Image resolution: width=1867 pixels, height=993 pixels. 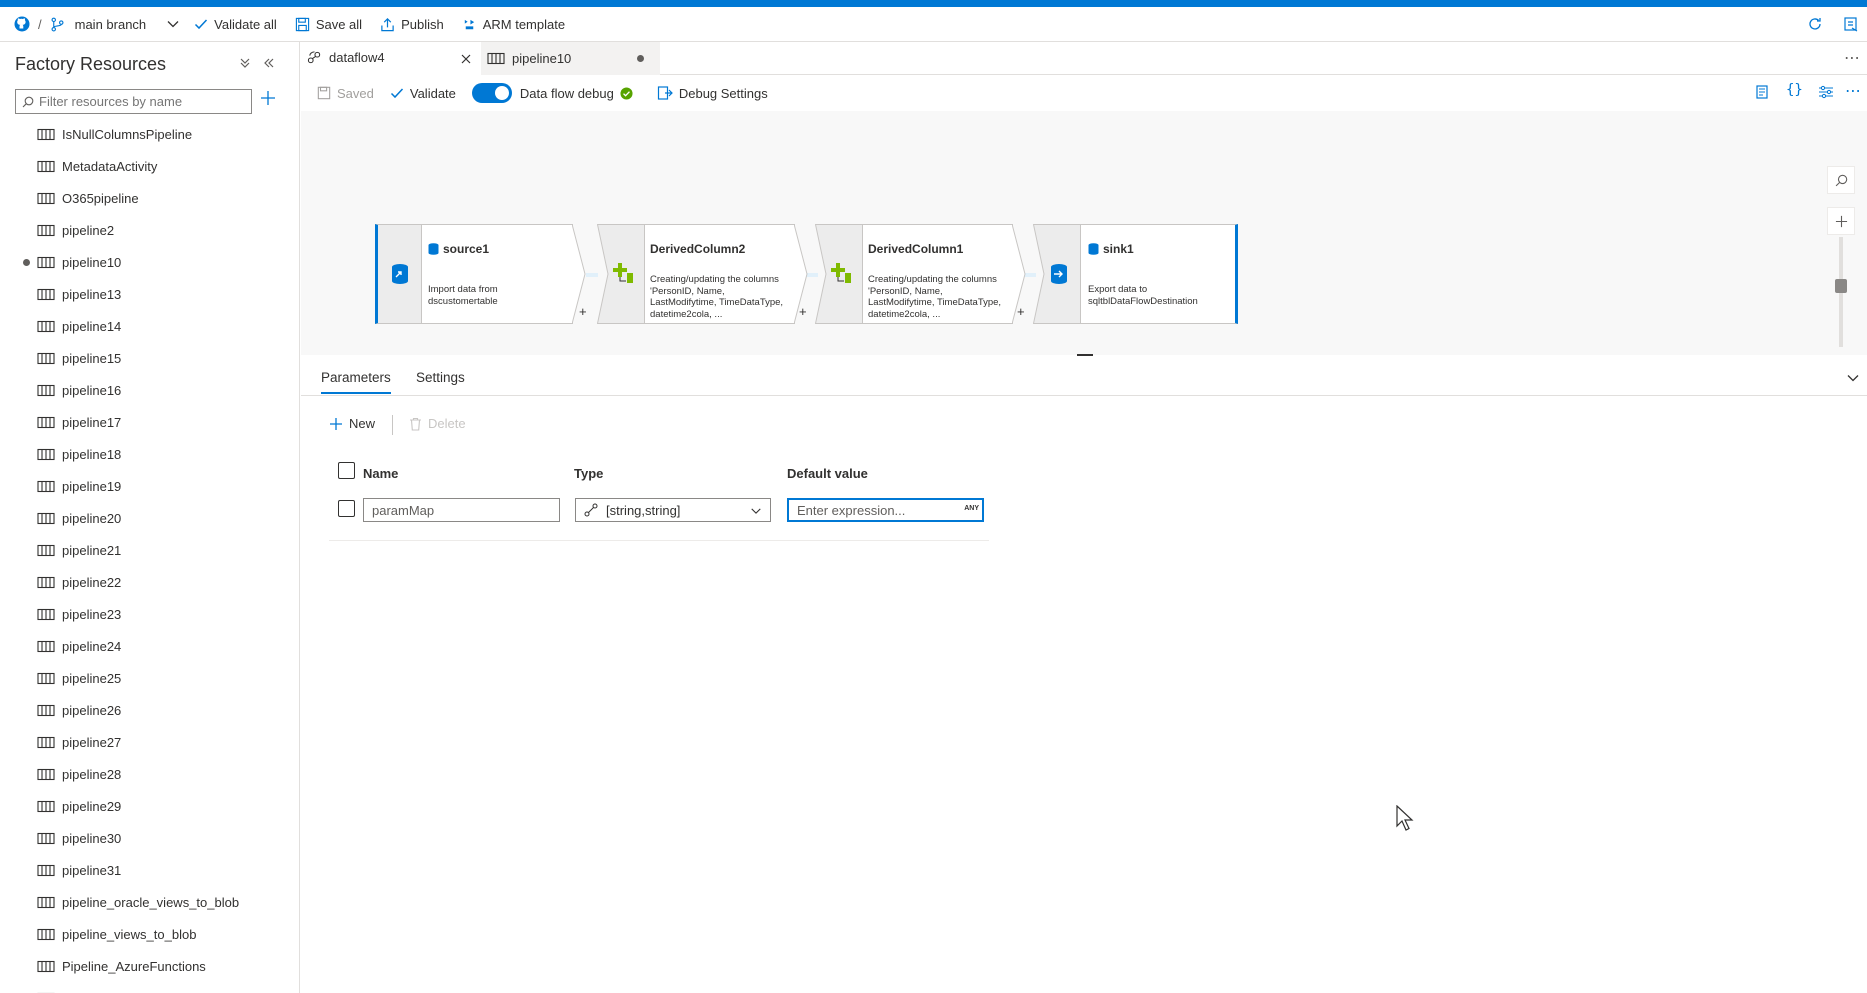 I want to click on tab-settings: Settings, so click(x=440, y=377).